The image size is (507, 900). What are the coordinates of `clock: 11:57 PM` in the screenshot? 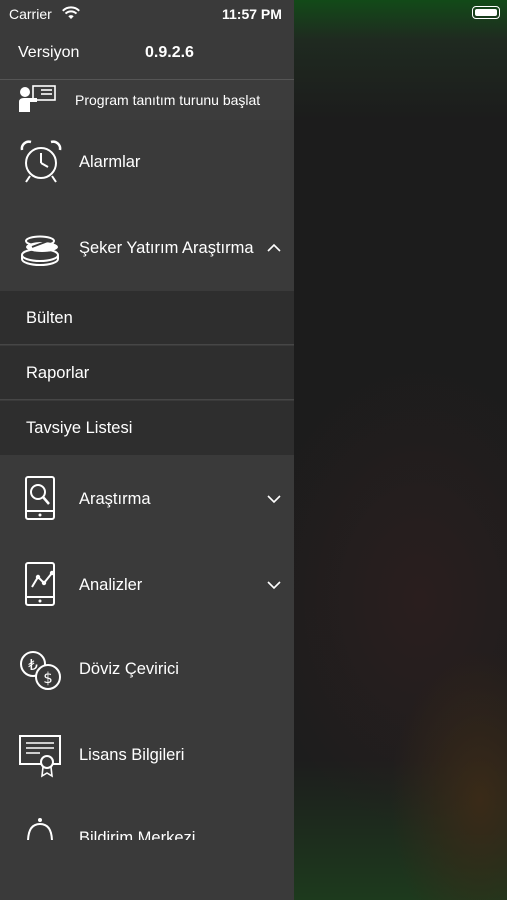 It's located at (252, 14).